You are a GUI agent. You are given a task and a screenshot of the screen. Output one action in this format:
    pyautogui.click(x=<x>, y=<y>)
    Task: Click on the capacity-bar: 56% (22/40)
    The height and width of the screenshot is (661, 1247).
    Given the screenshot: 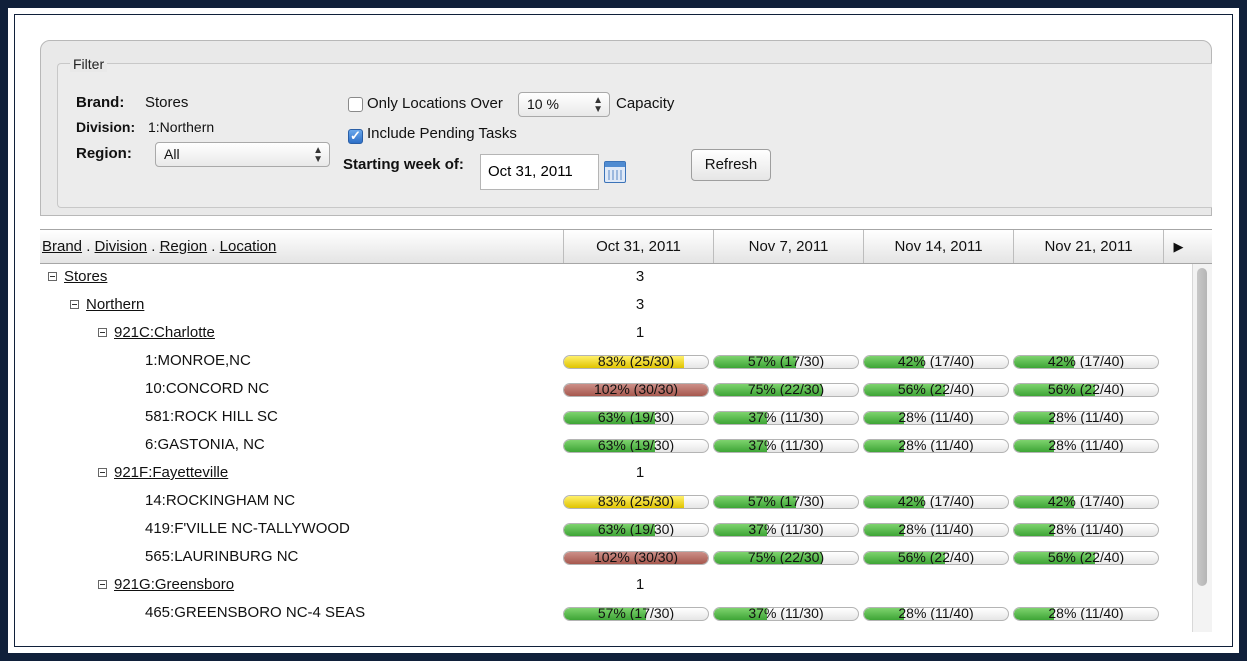 What is the action you would take?
    pyautogui.click(x=936, y=558)
    